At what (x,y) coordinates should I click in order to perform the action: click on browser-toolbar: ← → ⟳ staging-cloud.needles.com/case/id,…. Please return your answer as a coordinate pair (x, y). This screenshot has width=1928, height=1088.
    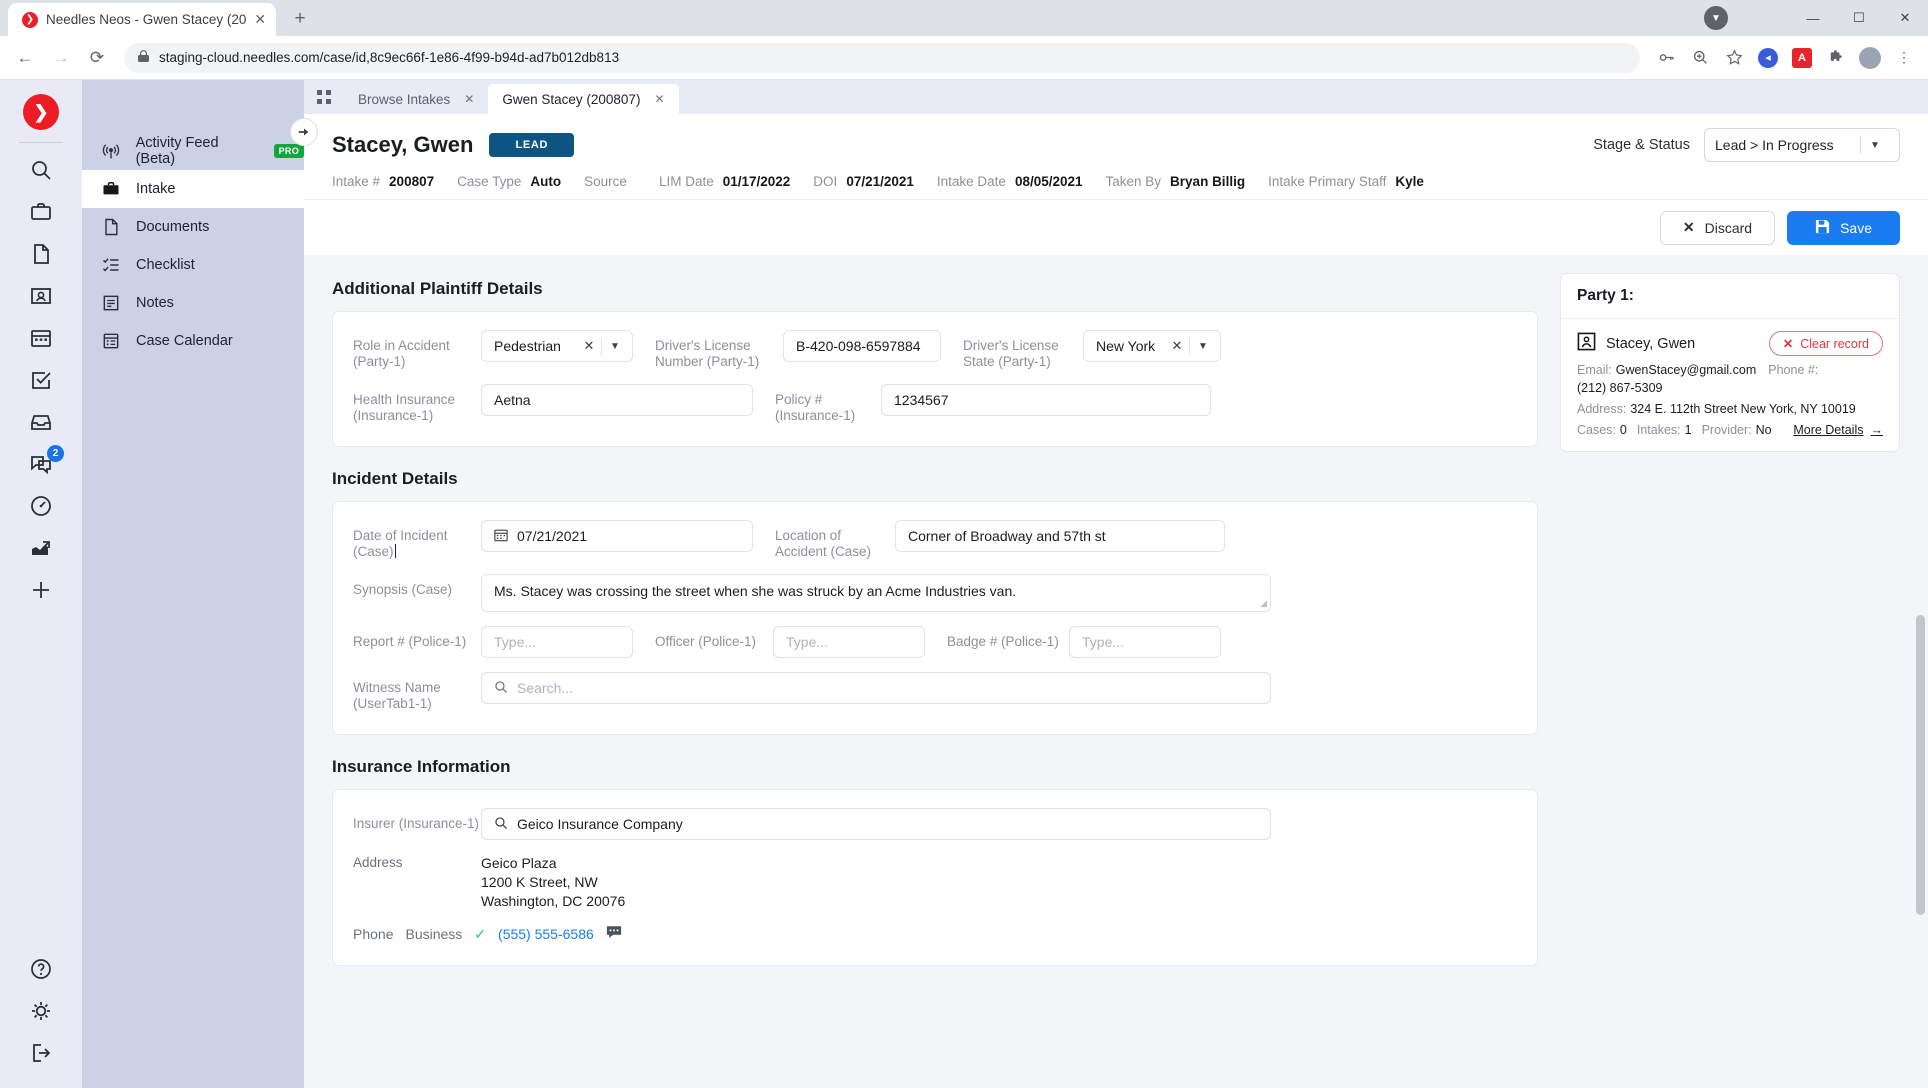
    Looking at the image, I should click on (964, 58).